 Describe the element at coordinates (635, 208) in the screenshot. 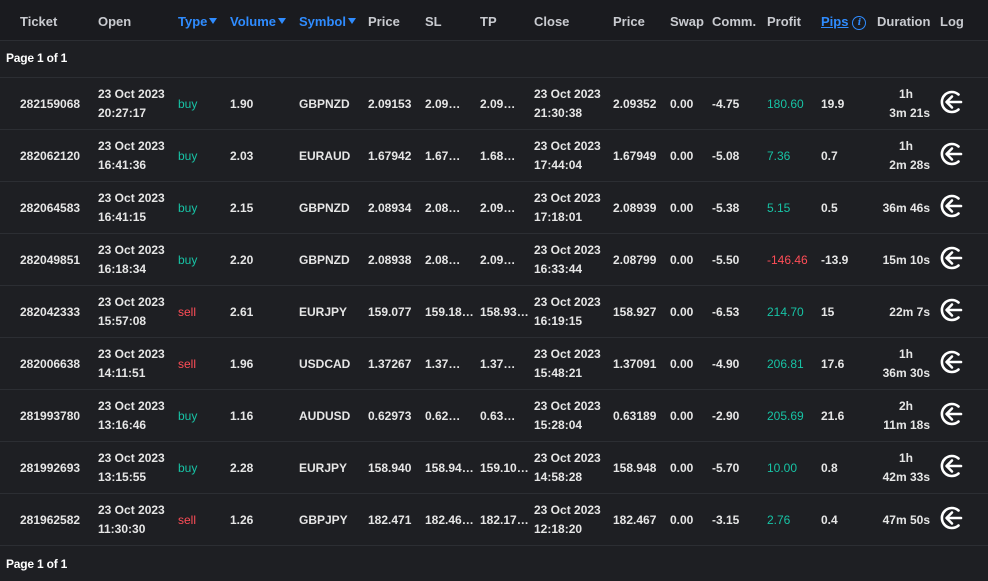

I see `price-close-cell: 2.08939` at that location.